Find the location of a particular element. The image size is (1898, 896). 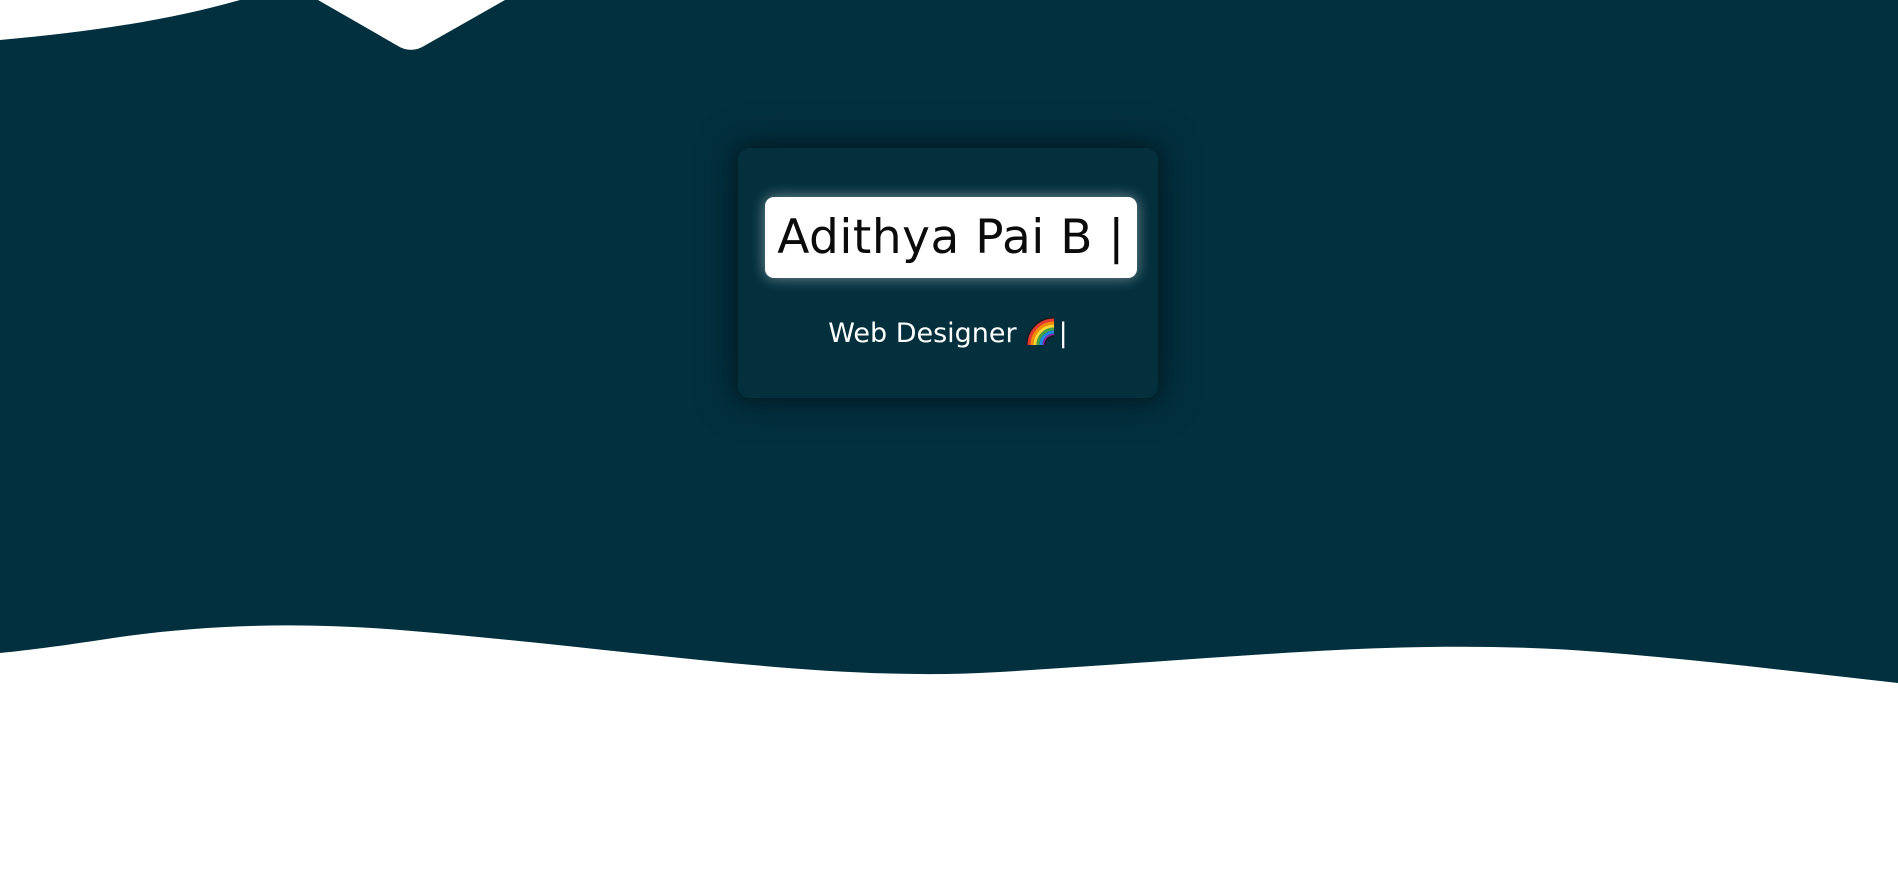

role-line: Web Designer | is located at coordinates (948, 334).